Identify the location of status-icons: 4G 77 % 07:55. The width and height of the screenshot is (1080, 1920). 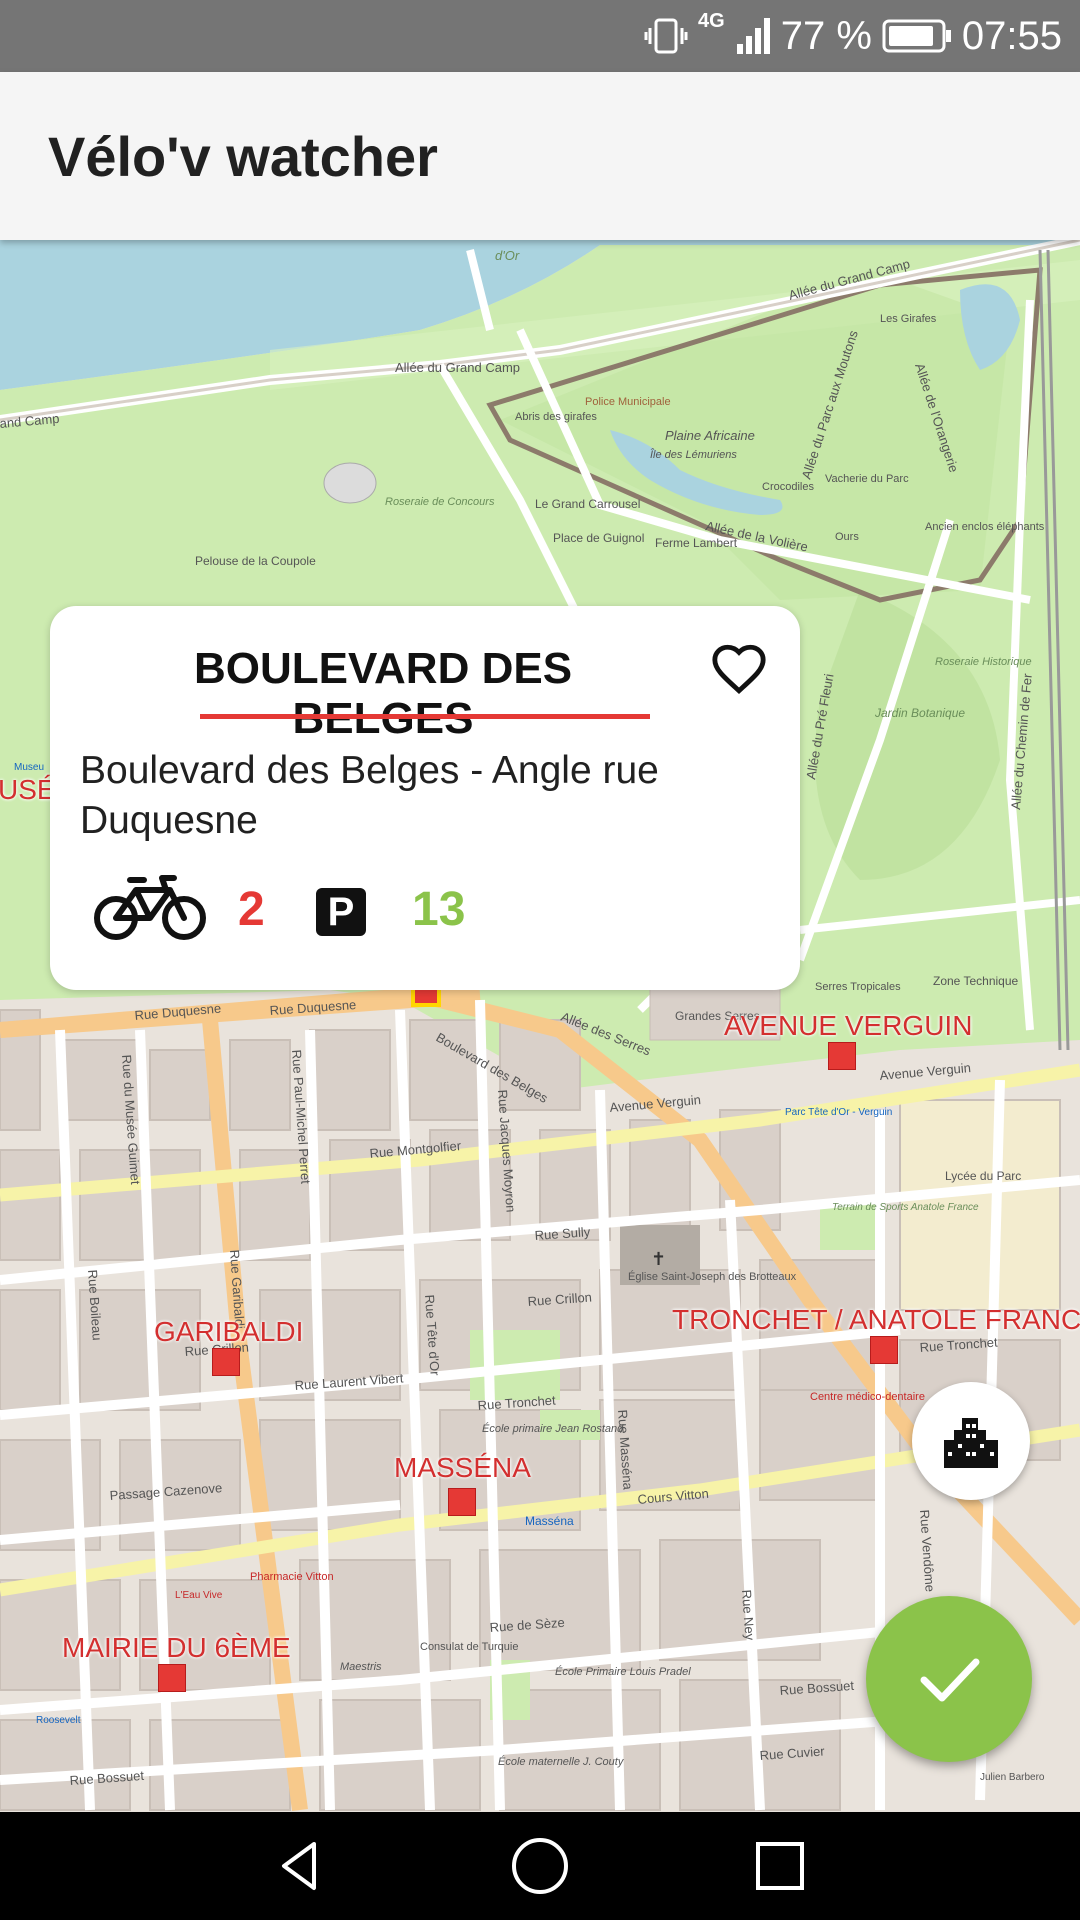
(853, 36).